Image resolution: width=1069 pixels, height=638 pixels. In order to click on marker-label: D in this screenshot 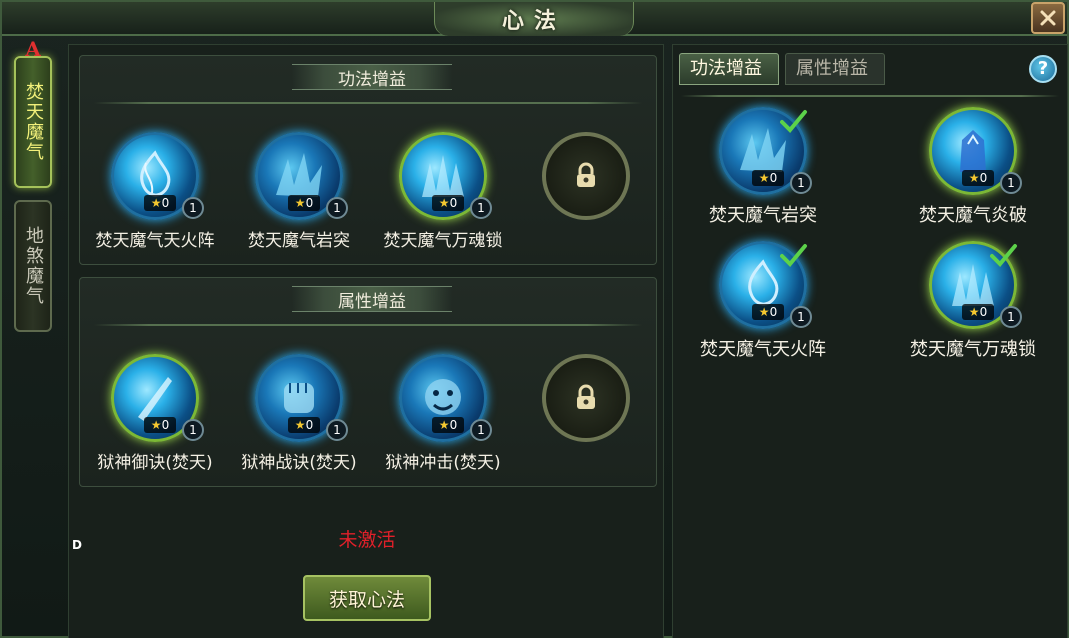, I will do `click(77, 545)`.